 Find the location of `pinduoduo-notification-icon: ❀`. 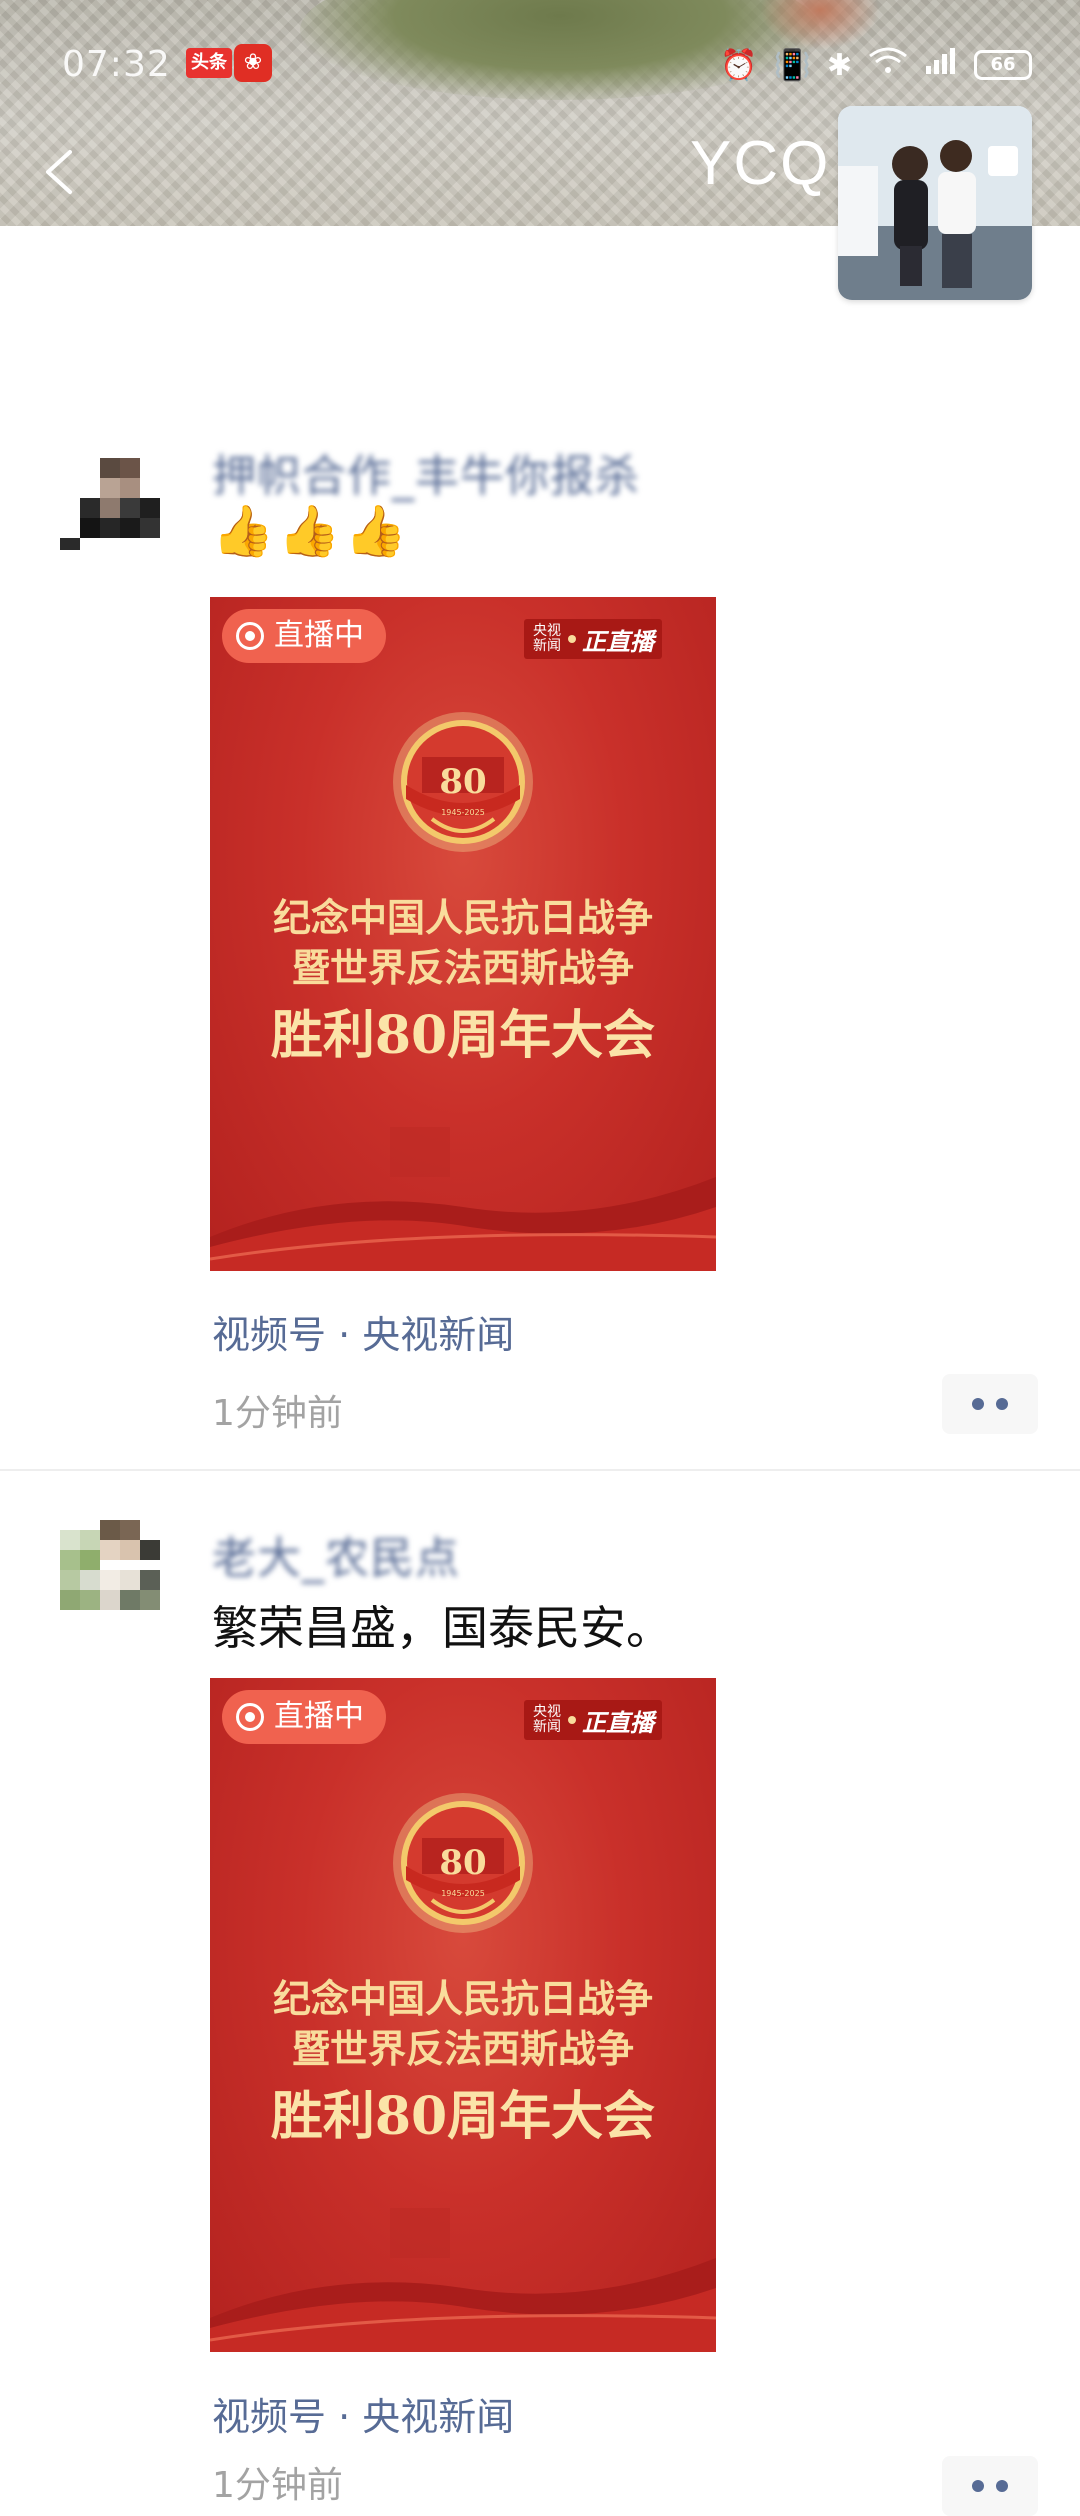

pinduoduo-notification-icon: ❀ is located at coordinates (253, 63).